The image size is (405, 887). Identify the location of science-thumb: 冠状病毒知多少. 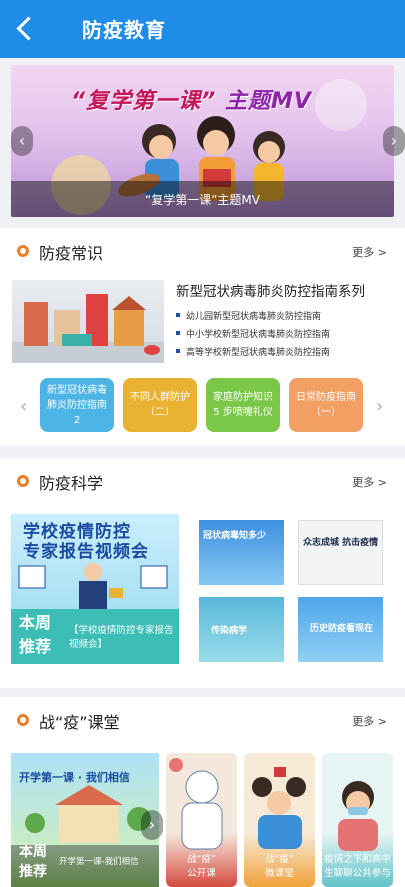
(241, 552).